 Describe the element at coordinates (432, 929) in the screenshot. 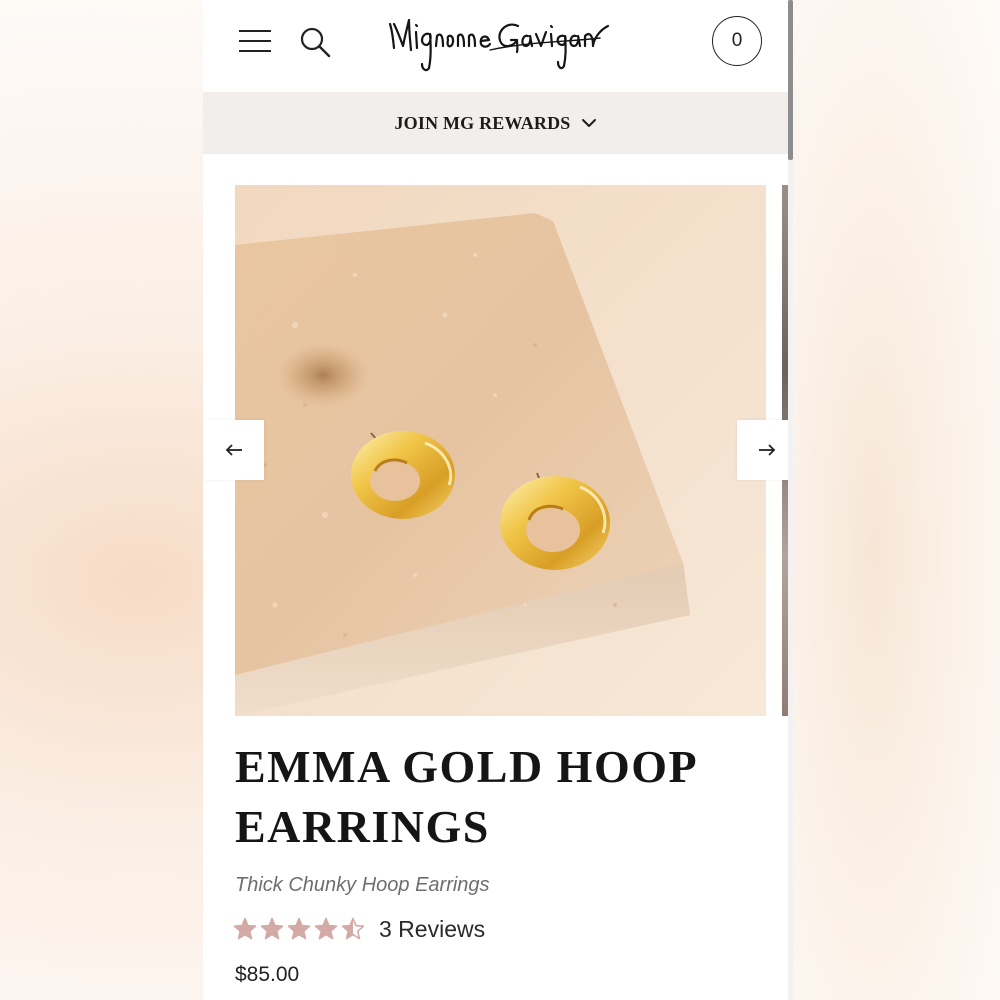

I see `reviews-link: 3 Reviews` at that location.